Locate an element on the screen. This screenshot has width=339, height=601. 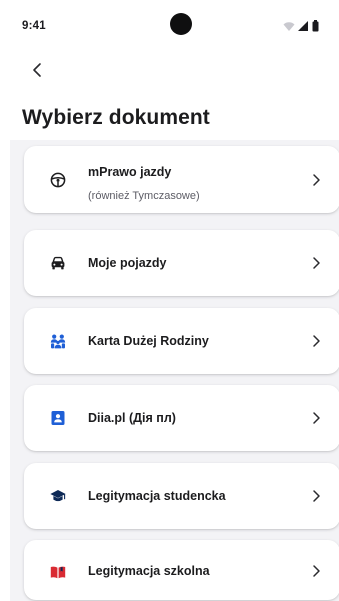
signal-icon is located at coordinates (303, 26).